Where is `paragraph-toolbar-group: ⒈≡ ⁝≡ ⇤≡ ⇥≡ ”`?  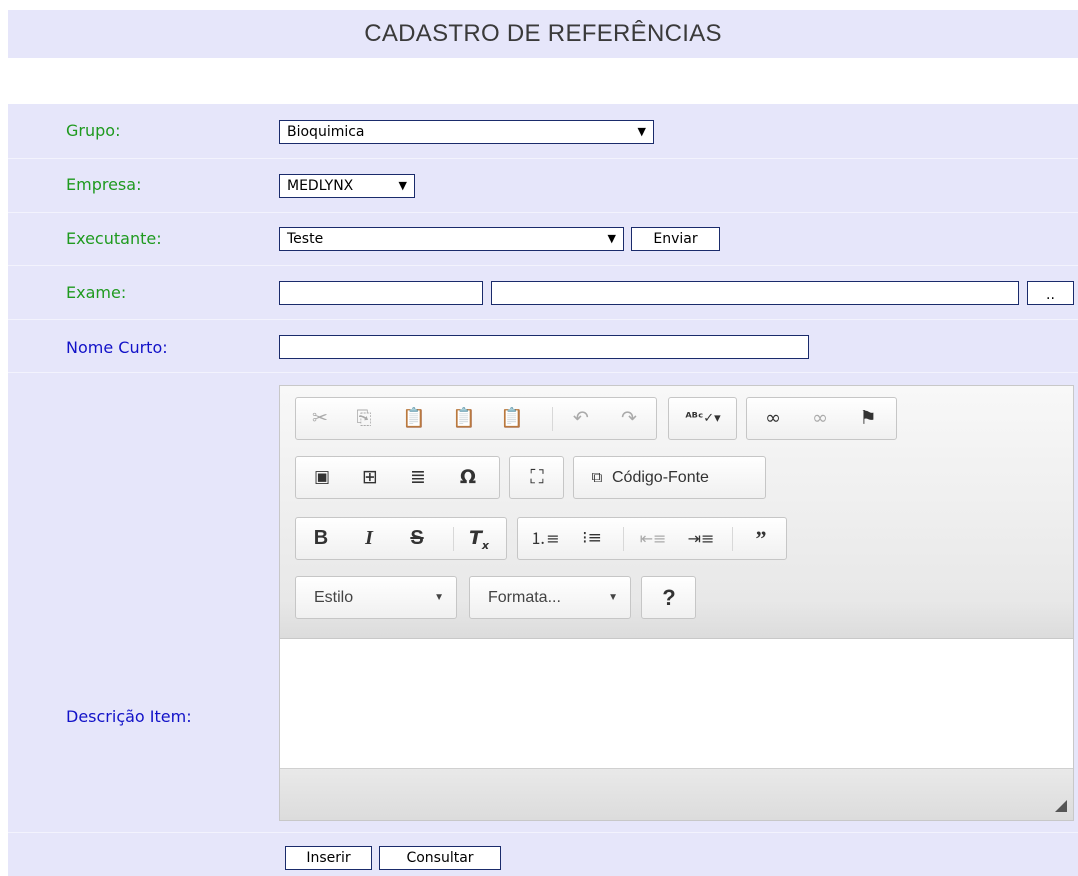 paragraph-toolbar-group: ⒈≡ ⁝≡ ⇤≡ ⇥≡ ” is located at coordinates (652, 538).